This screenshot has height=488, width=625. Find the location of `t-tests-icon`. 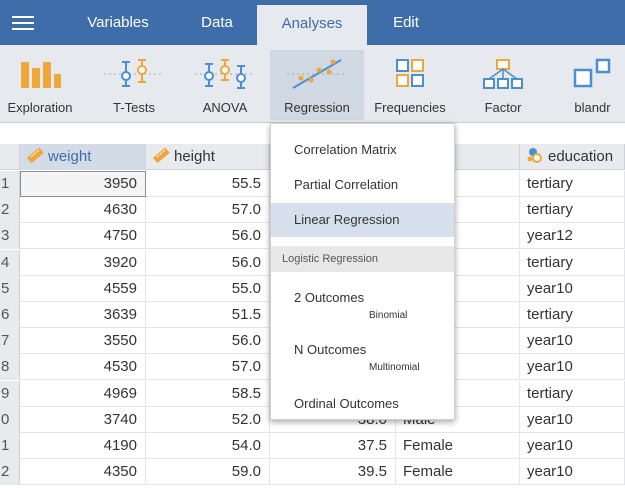

t-tests-icon is located at coordinates (134, 73).